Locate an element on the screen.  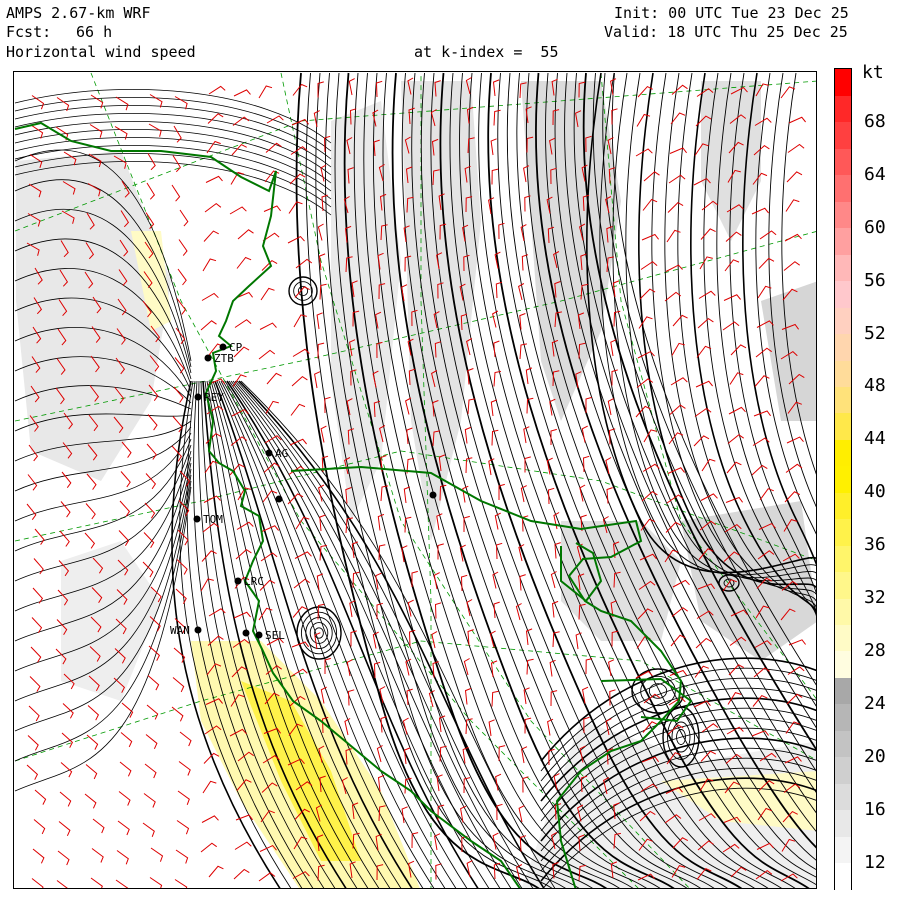
init-time: Init: 00 UTC Tue 23 Dec 25 is located at coordinates (731, 13).